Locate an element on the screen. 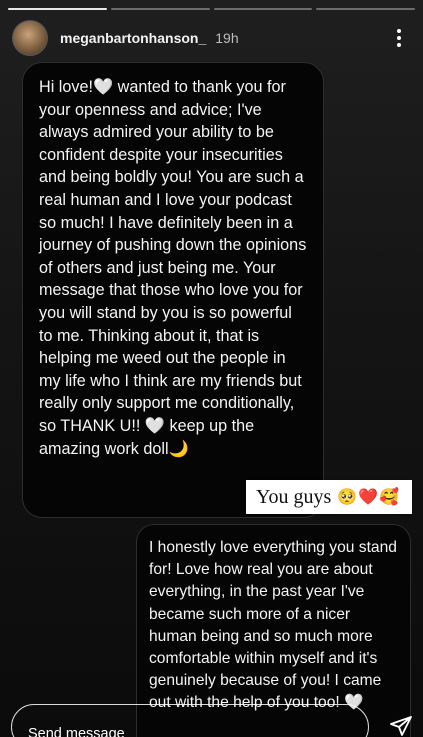 The height and width of the screenshot is (737, 423). paper-plane-icon is located at coordinates (401, 725).